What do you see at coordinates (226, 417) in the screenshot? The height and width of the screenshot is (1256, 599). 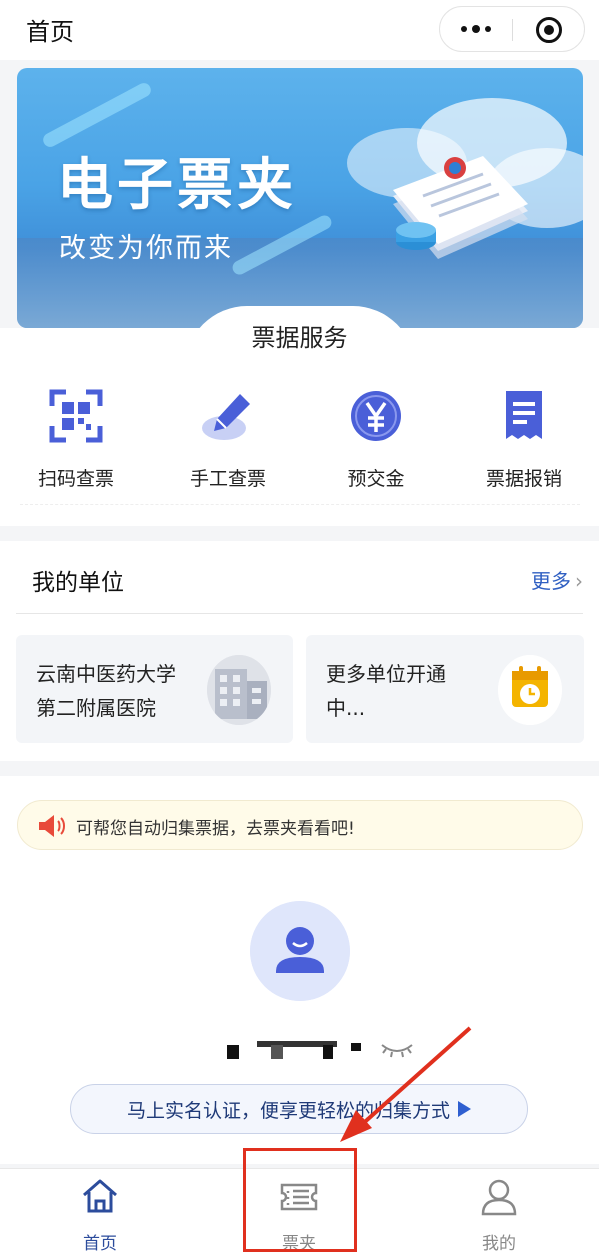 I see `pen-icon` at bounding box center [226, 417].